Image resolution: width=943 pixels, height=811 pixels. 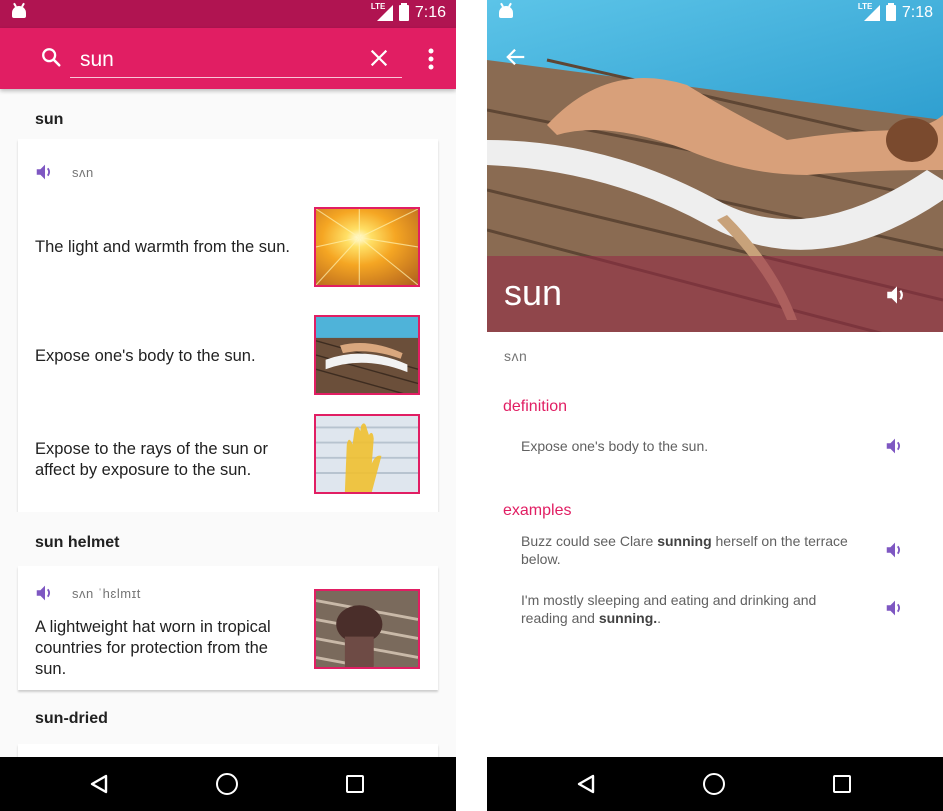 I want to click on screen-divider, so click(x=471, y=405).